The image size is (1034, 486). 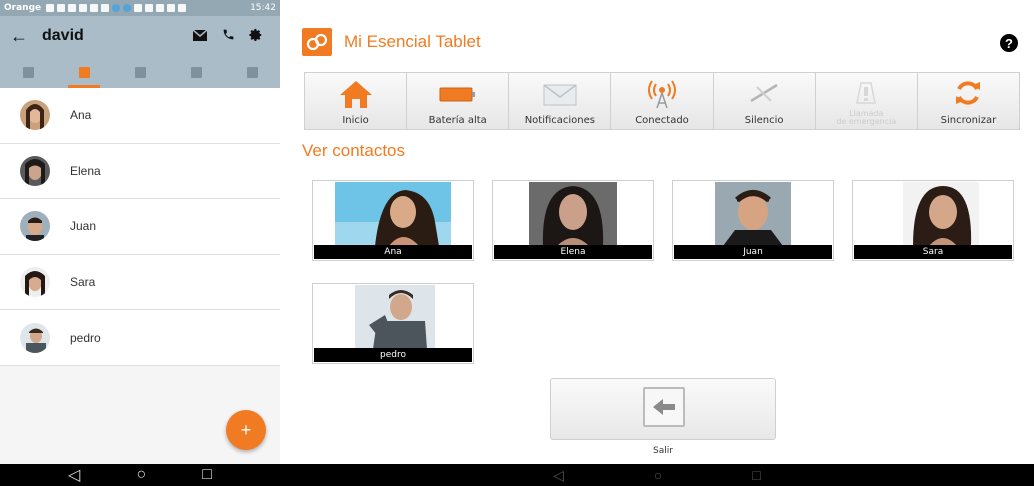 What do you see at coordinates (83, 282) in the screenshot?
I see `contact-name: Sara` at bounding box center [83, 282].